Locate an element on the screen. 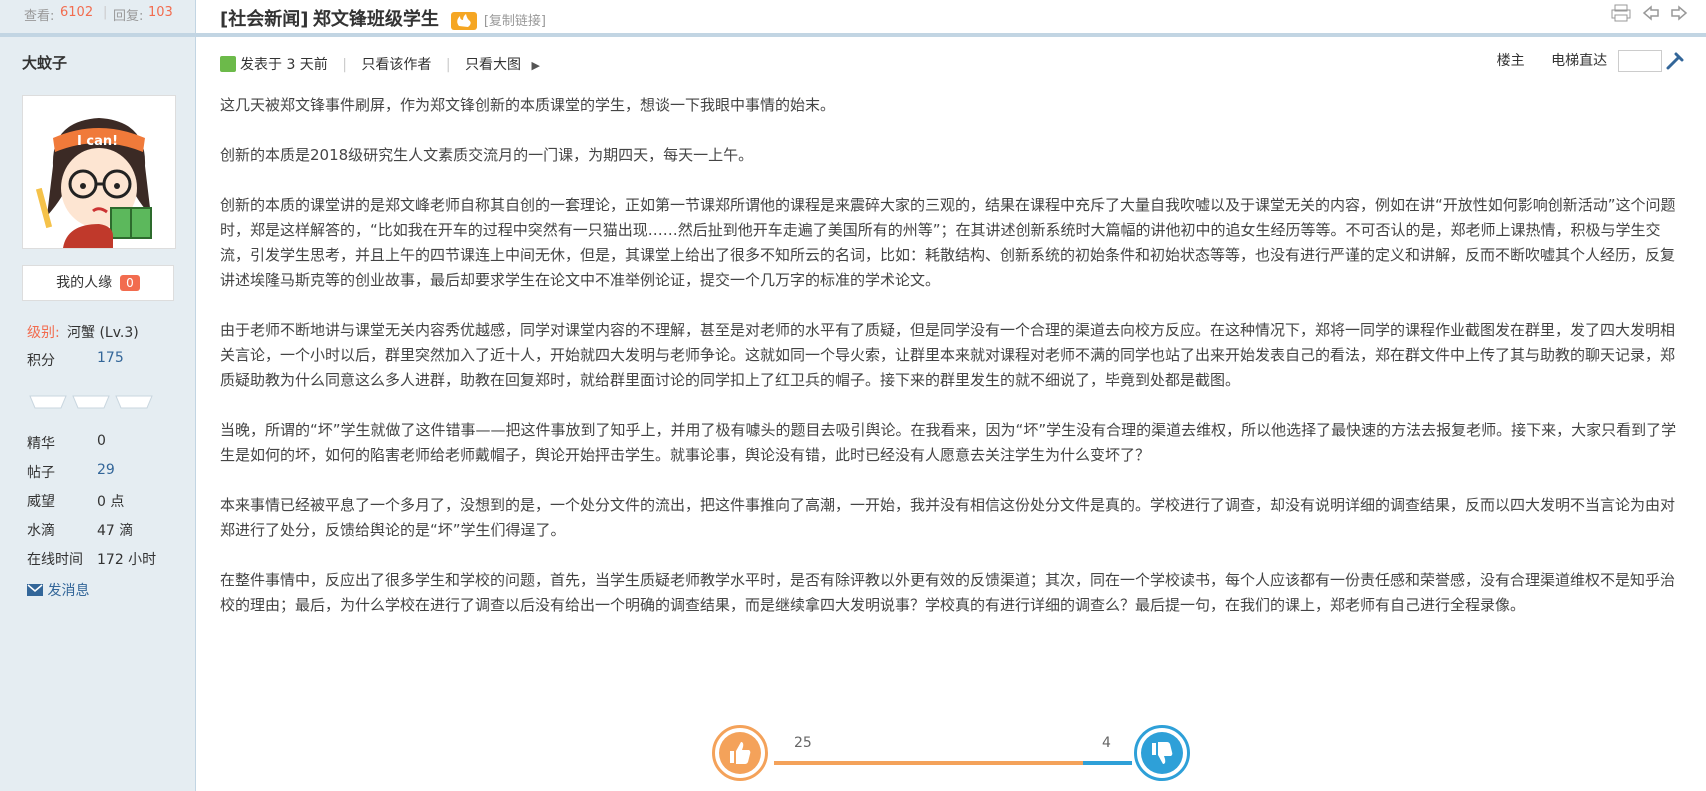 The height and width of the screenshot is (791, 1706). thread-category: [社会新闻] is located at coordinates (264, 19).